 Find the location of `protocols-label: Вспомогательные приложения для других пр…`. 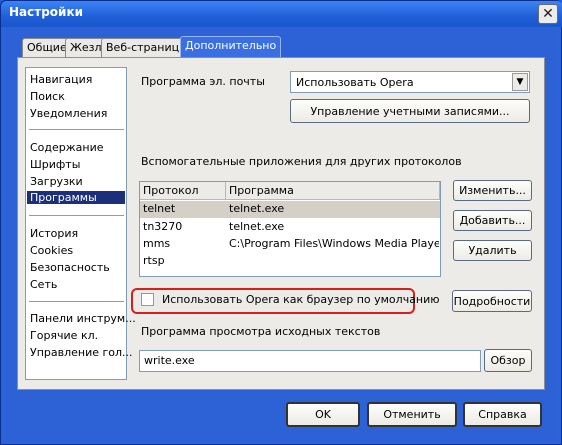

protocols-label: Вспомогательные приложения для других пр… is located at coordinates (301, 161).